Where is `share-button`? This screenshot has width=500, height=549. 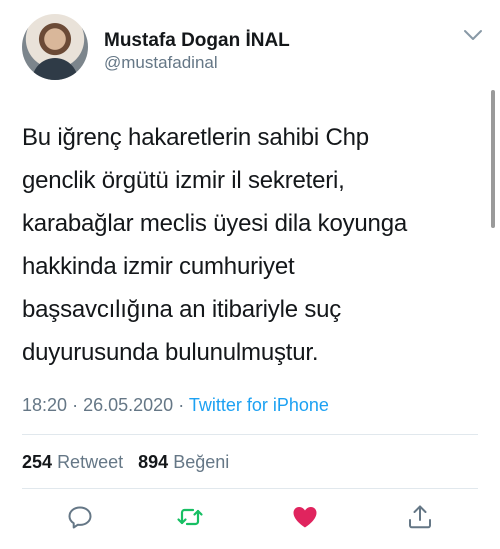
share-button is located at coordinates (420, 517).